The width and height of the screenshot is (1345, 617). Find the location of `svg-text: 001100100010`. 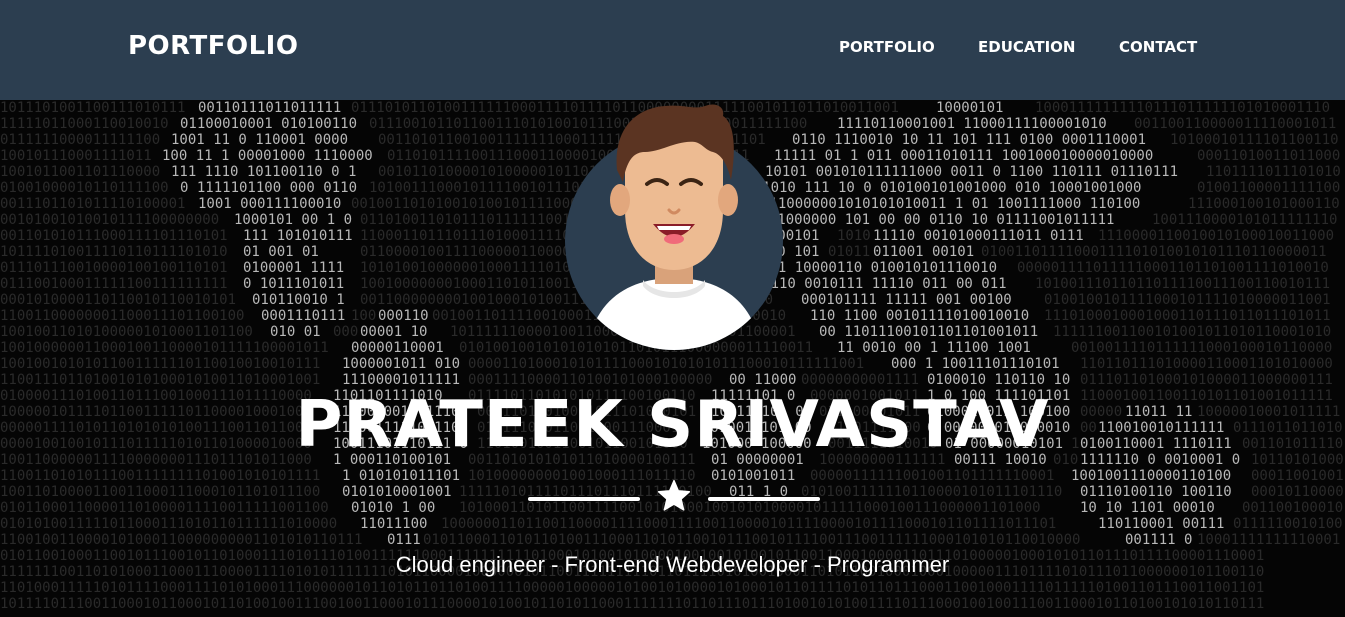

svg-text: 001100100010 is located at coordinates (1292, 508).